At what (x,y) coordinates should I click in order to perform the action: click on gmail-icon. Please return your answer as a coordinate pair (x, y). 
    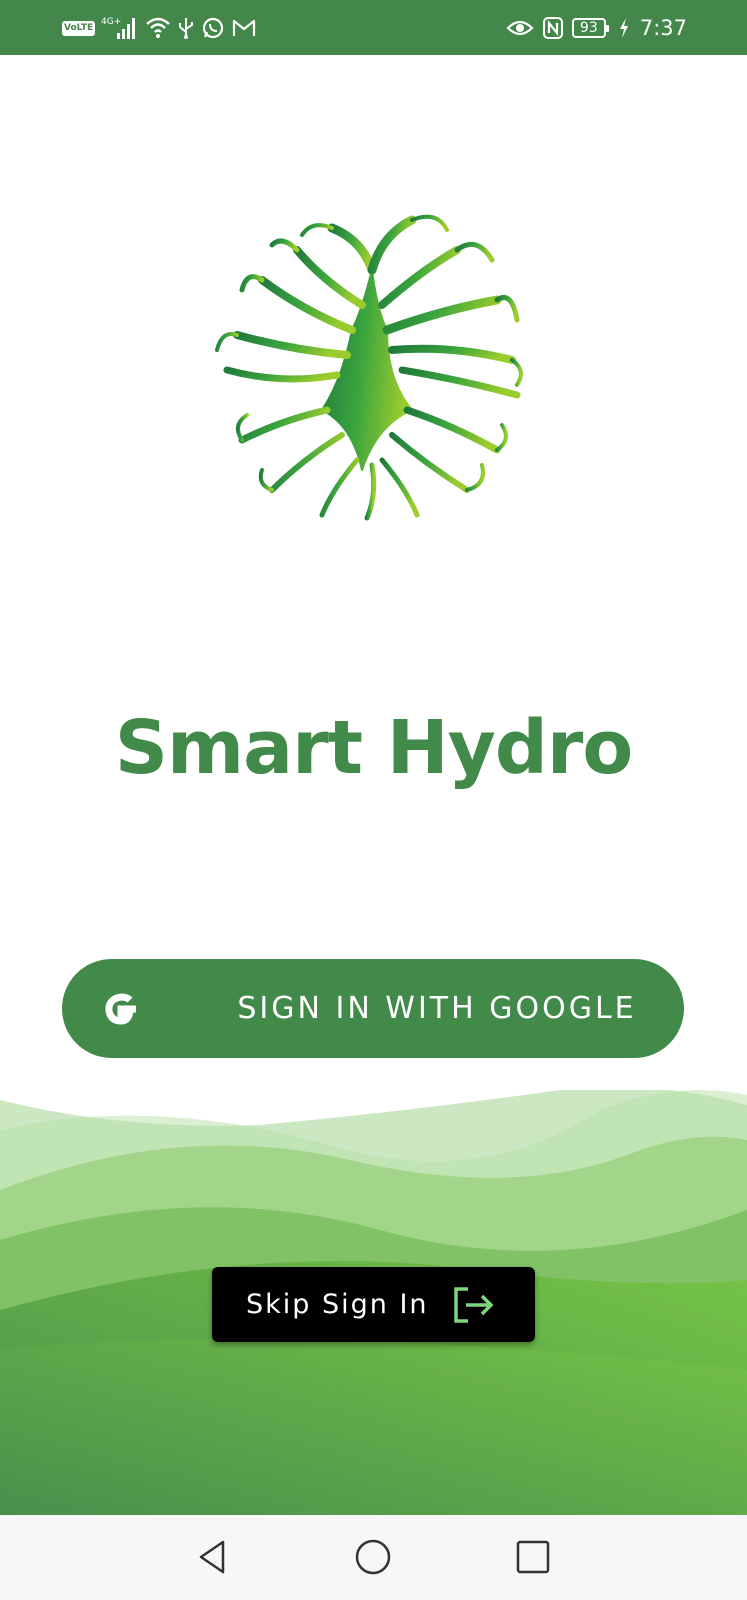
    Looking at the image, I should click on (244, 28).